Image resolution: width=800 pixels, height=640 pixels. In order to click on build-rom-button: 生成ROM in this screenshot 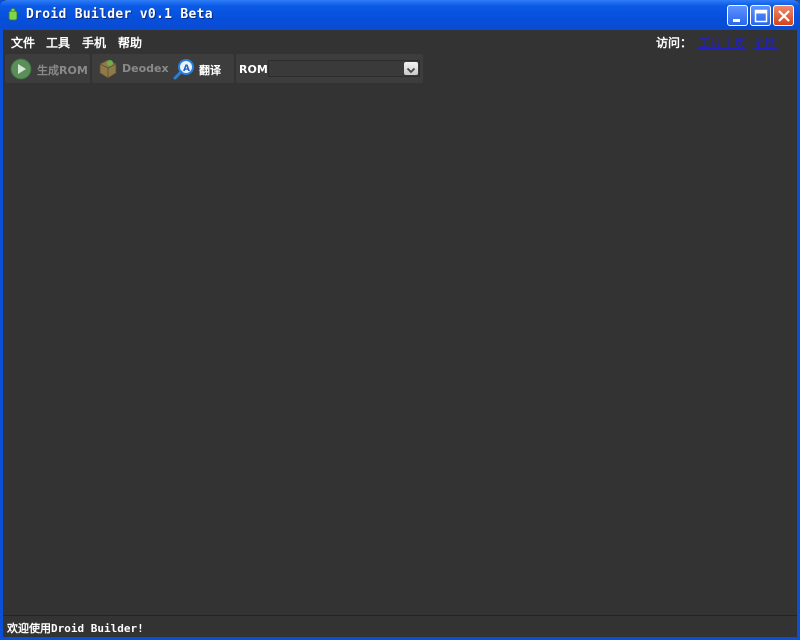, I will do `click(47, 68)`.